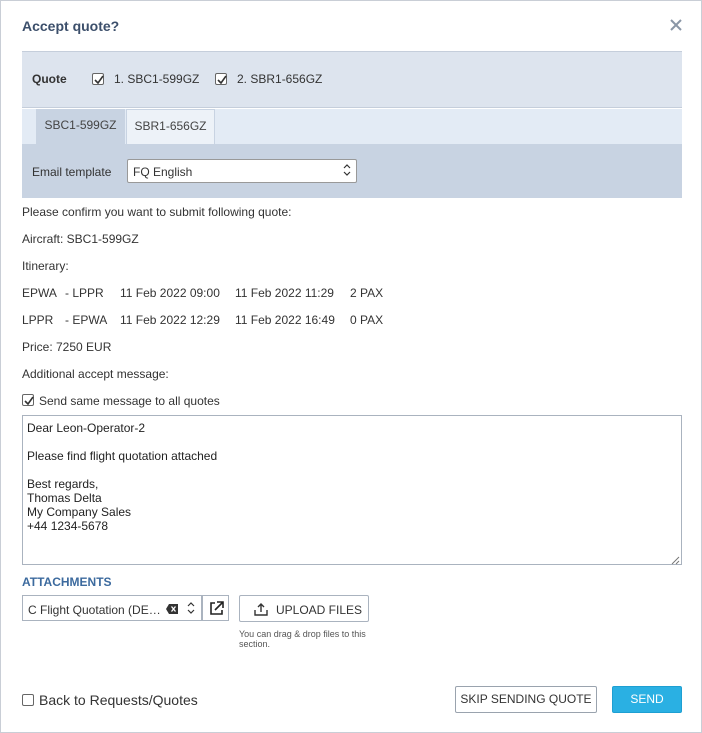 Image resolution: width=702 pixels, height=733 pixels. What do you see at coordinates (49, 79) in the screenshot?
I see `quote-label: Quote` at bounding box center [49, 79].